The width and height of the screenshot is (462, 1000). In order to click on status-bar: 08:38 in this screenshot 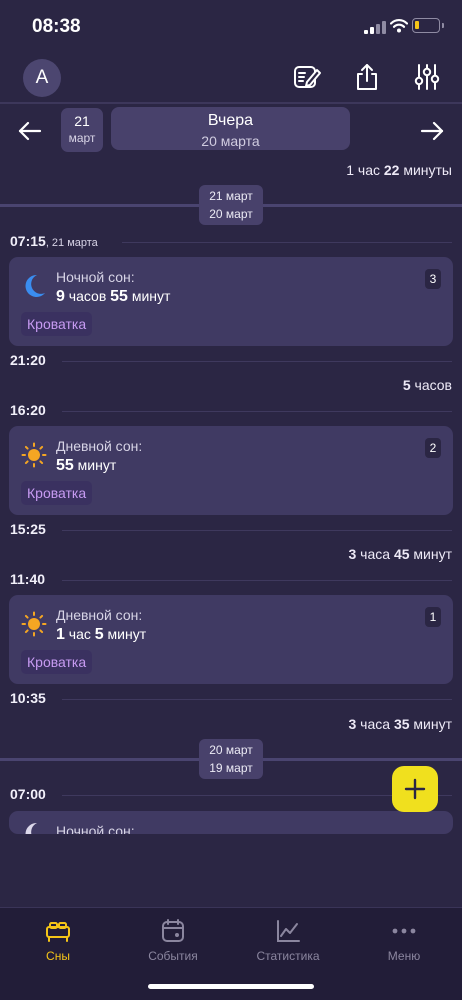, I will do `click(231, 28)`.